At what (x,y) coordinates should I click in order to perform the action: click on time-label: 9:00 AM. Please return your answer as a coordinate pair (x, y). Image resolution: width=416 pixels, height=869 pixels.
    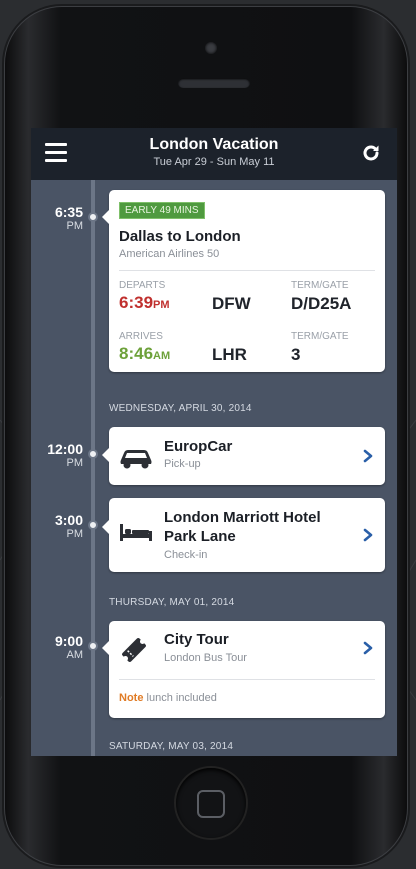
    Looking at the image, I should click on (68, 647).